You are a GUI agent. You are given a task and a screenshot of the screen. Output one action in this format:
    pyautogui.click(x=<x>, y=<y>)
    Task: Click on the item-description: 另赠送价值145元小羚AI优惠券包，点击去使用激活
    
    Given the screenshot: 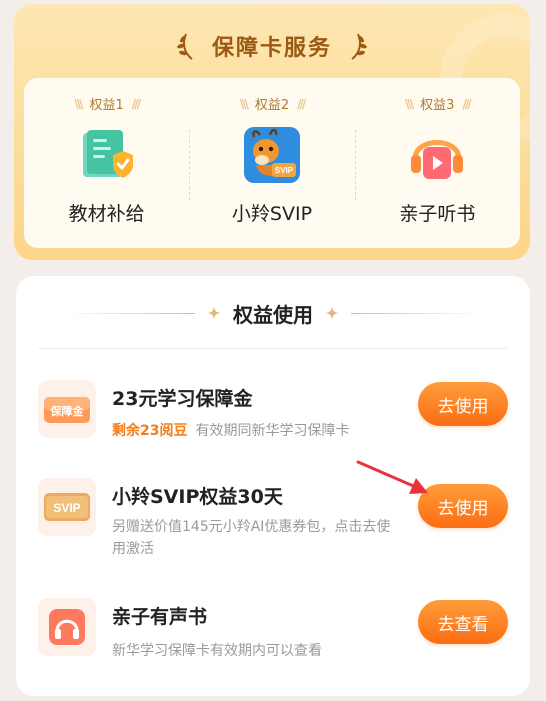 What is the action you would take?
    pyautogui.click(x=251, y=538)
    